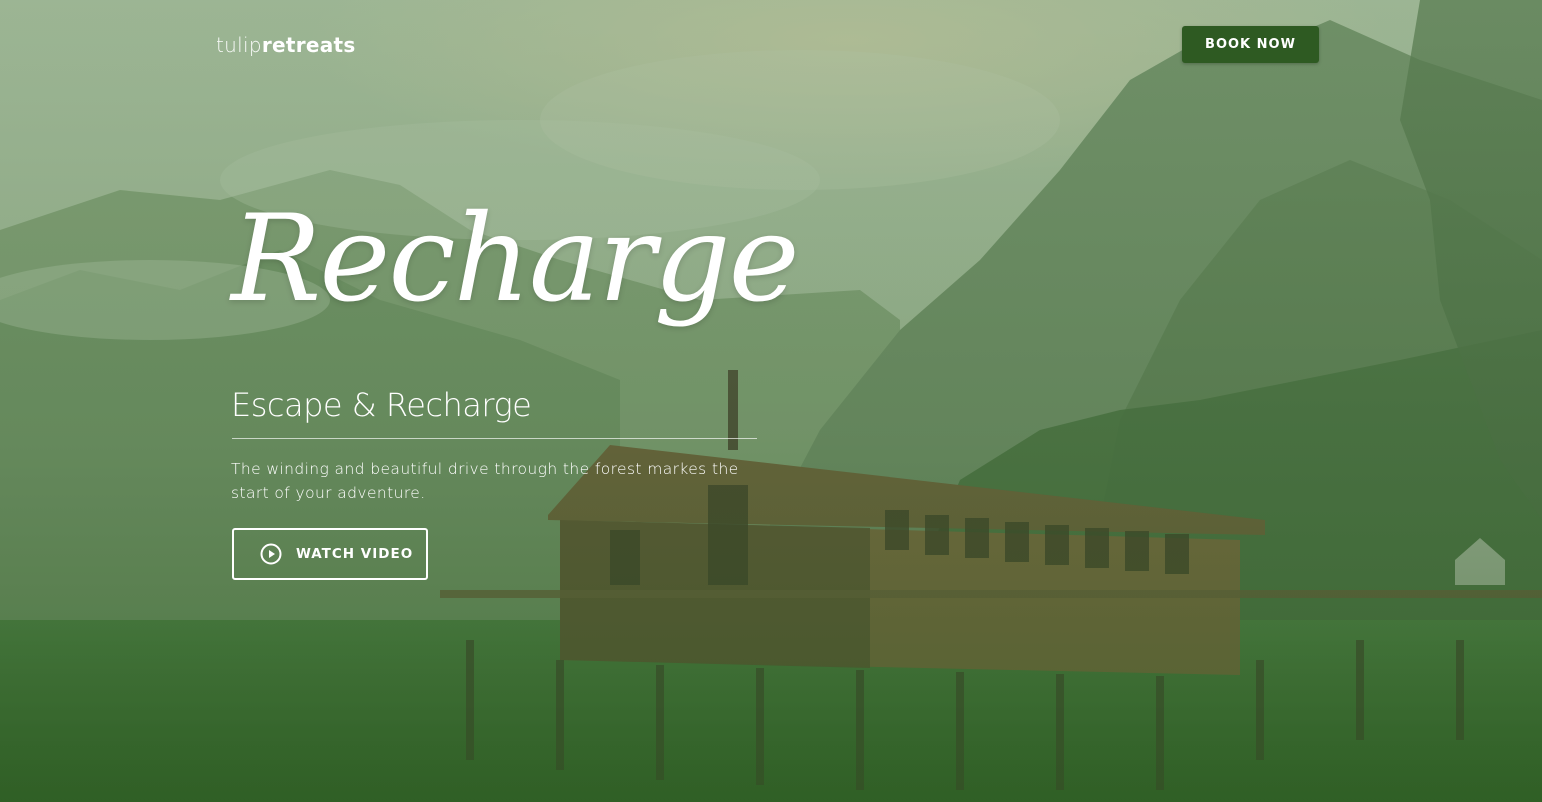  What do you see at coordinates (239, 45) in the screenshot?
I see `logo-text-light: tulip` at bounding box center [239, 45].